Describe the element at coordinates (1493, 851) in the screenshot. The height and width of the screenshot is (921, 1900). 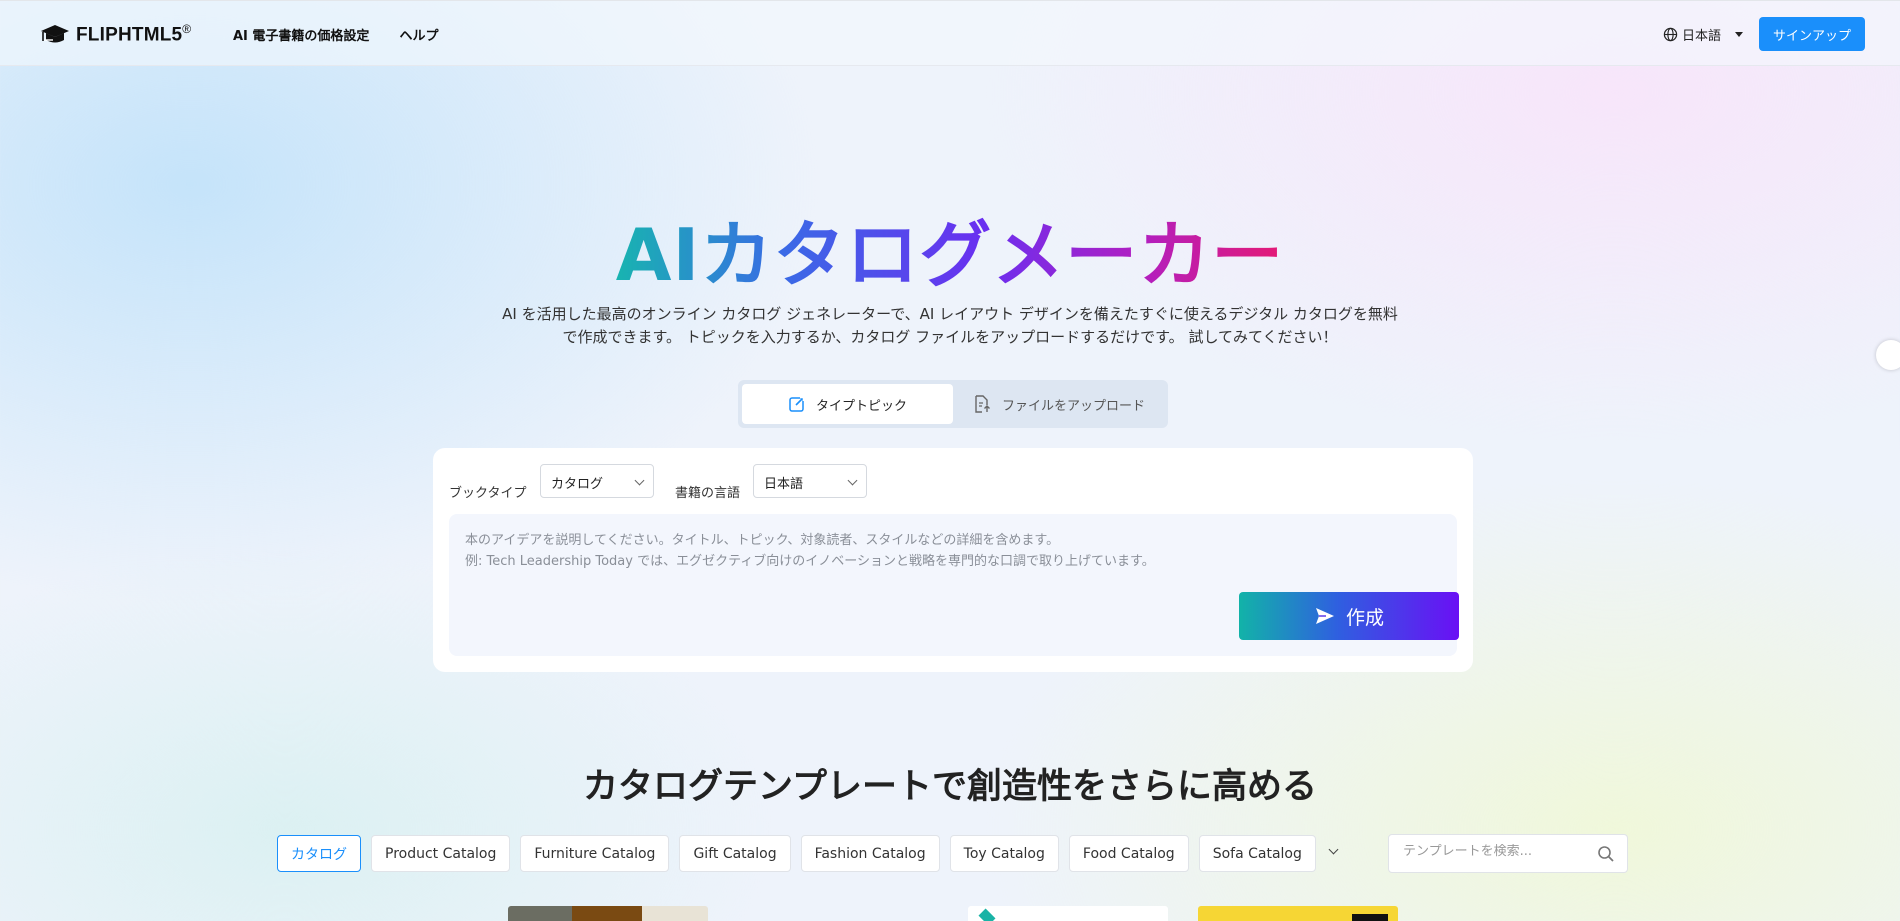
I see `template-search-input` at that location.